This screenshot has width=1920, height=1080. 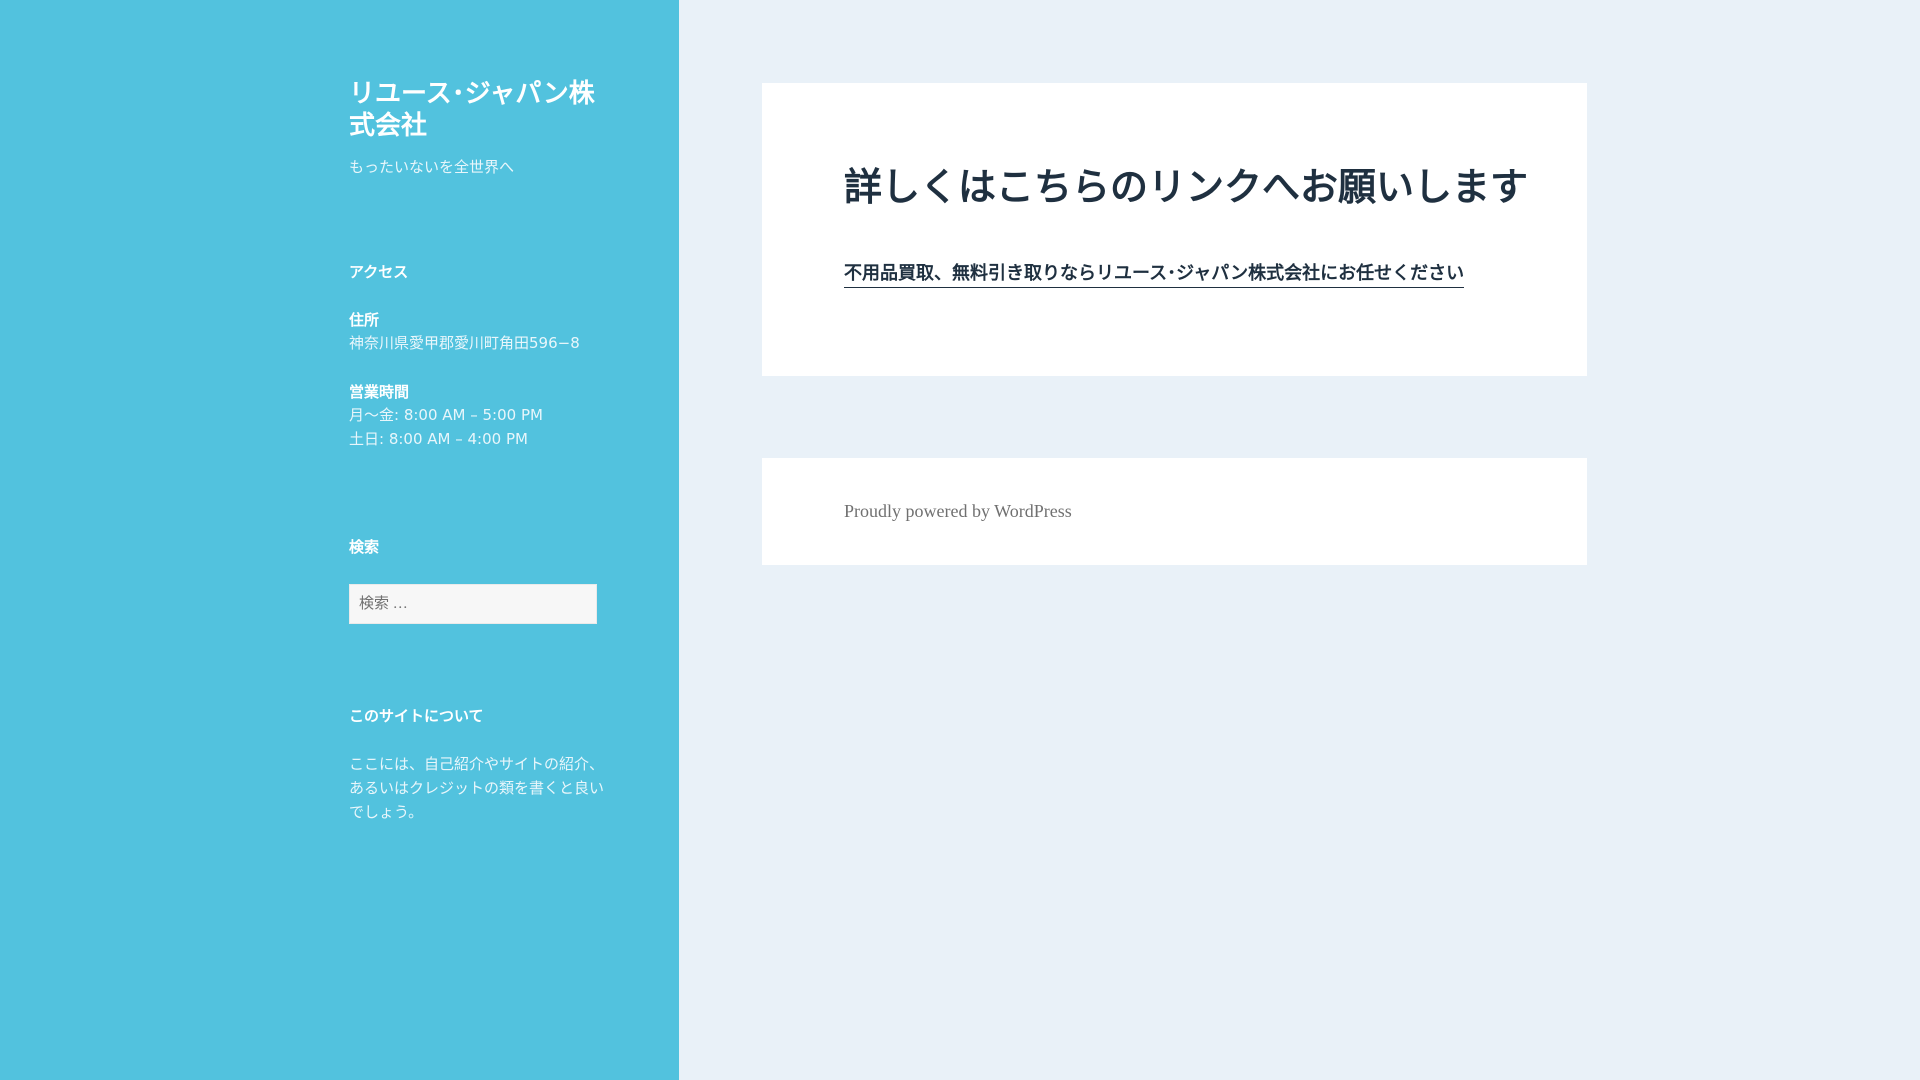 I want to click on about-text-line: あるいはクレジットの類を書くと良い, so click(x=477, y=788).